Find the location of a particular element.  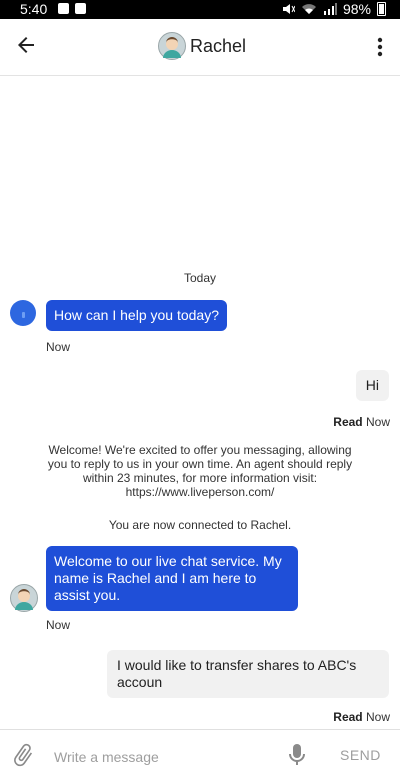

app-bar: Rachel is located at coordinates (200, 47).